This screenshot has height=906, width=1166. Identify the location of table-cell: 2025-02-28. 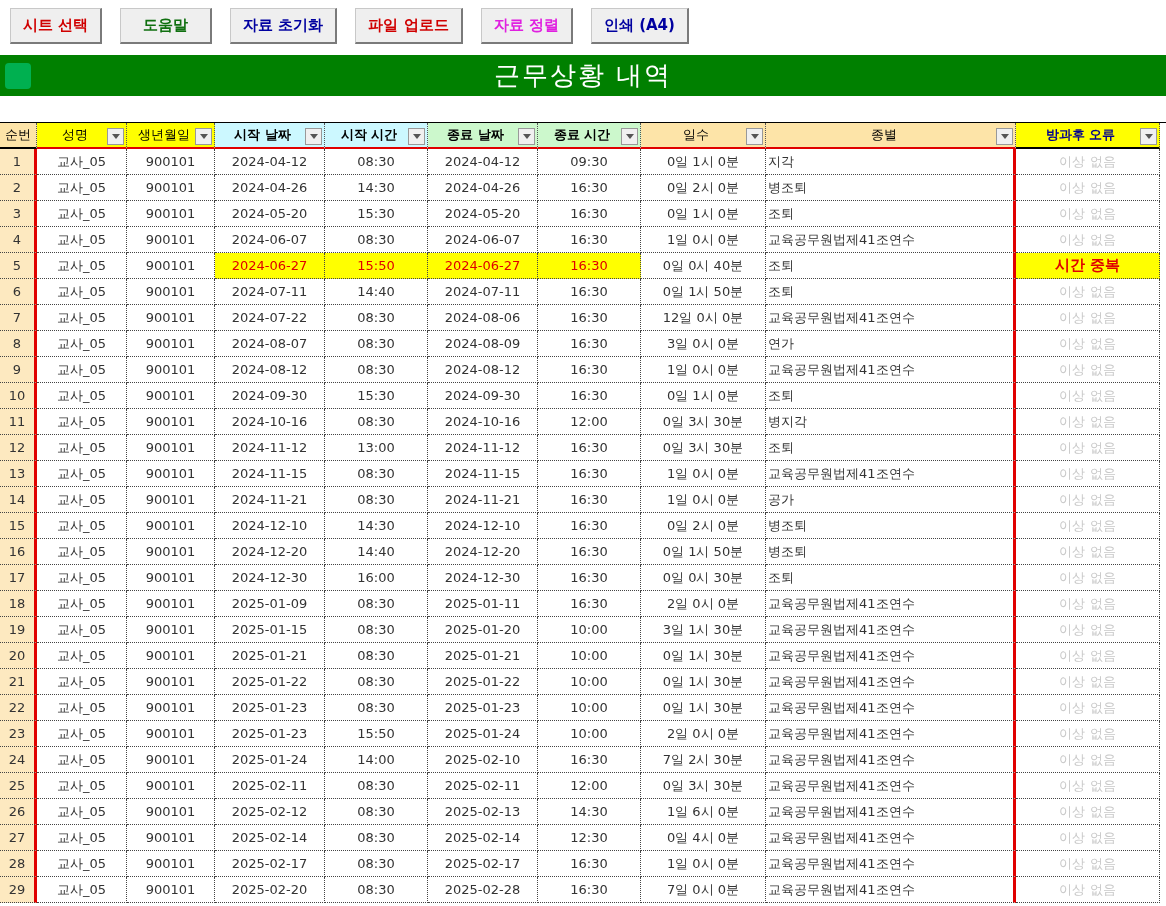
(483, 890).